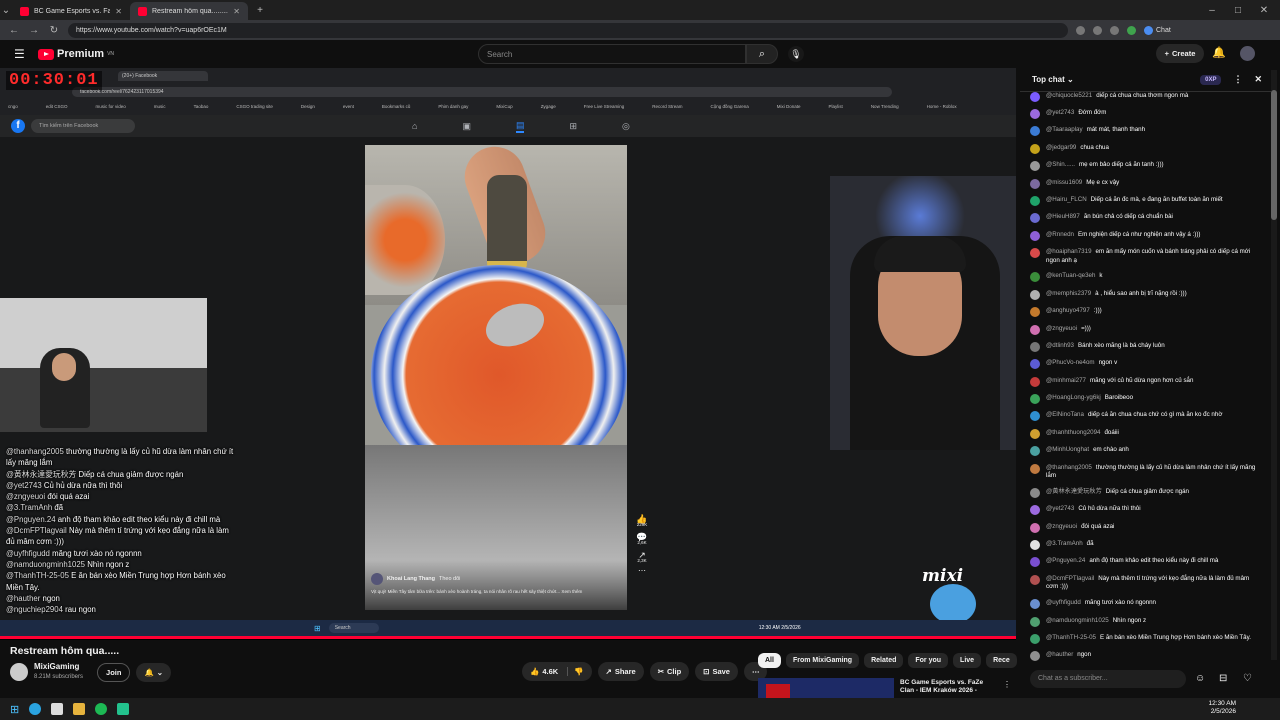 The image size is (1280, 720). I want to click on chat-message: @kenTuan-qe3eh k, so click(1144, 277).